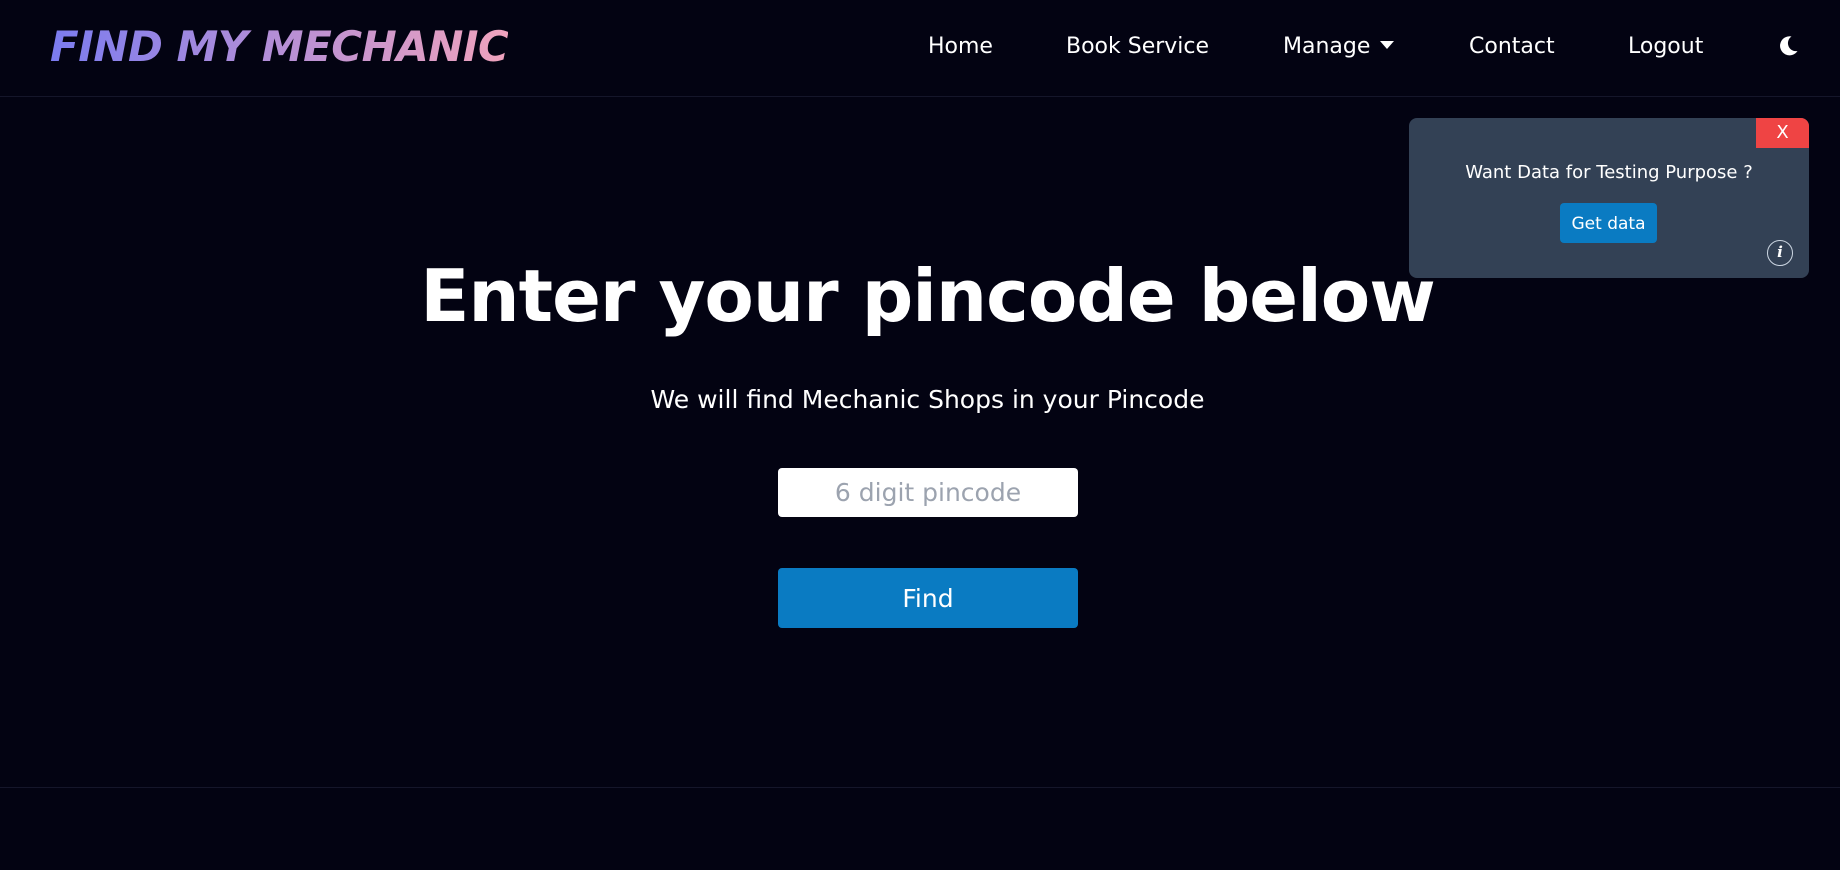  What do you see at coordinates (1665, 47) in the screenshot?
I see `nav-logout-link: Logout` at bounding box center [1665, 47].